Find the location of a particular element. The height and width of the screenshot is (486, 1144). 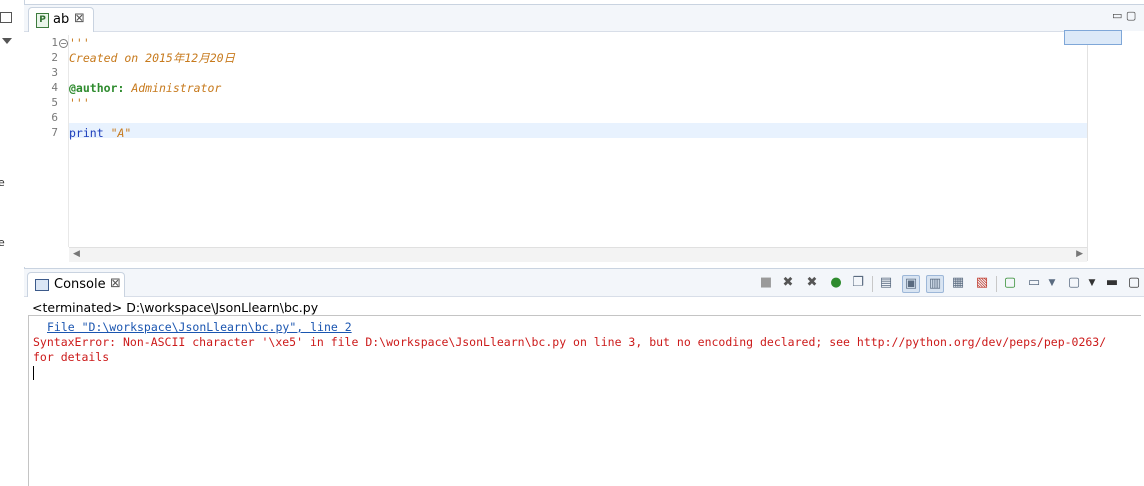

clear-console-icon: ▤ is located at coordinates (886, 283).